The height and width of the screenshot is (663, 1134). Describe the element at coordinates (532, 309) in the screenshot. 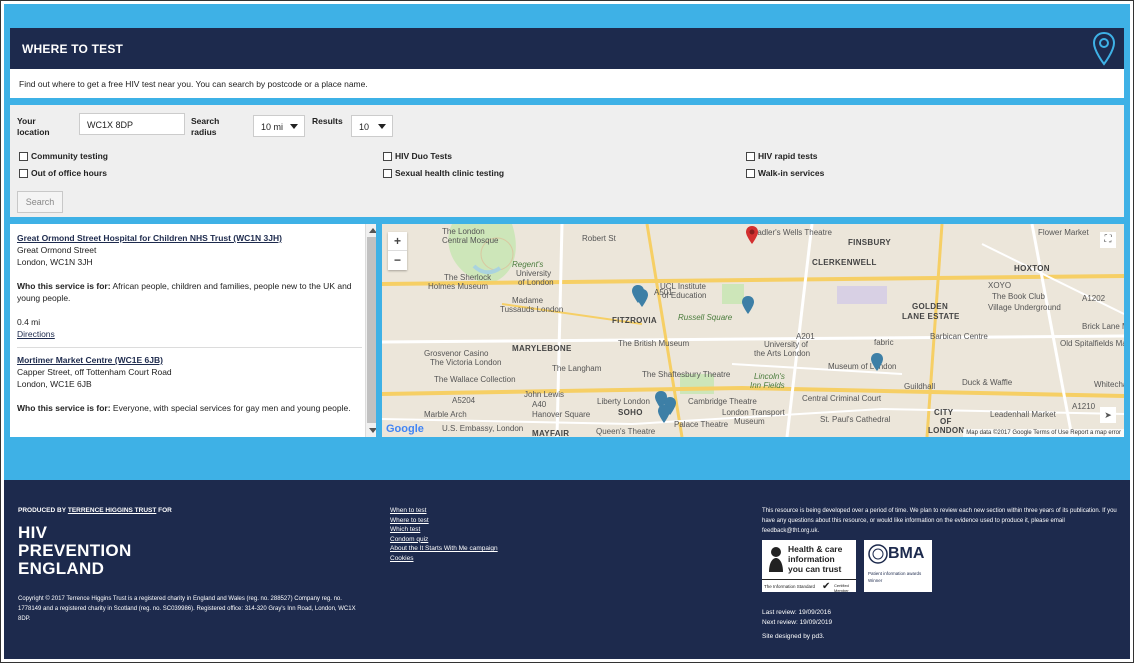

I see `map-label: Tussauds London` at that location.